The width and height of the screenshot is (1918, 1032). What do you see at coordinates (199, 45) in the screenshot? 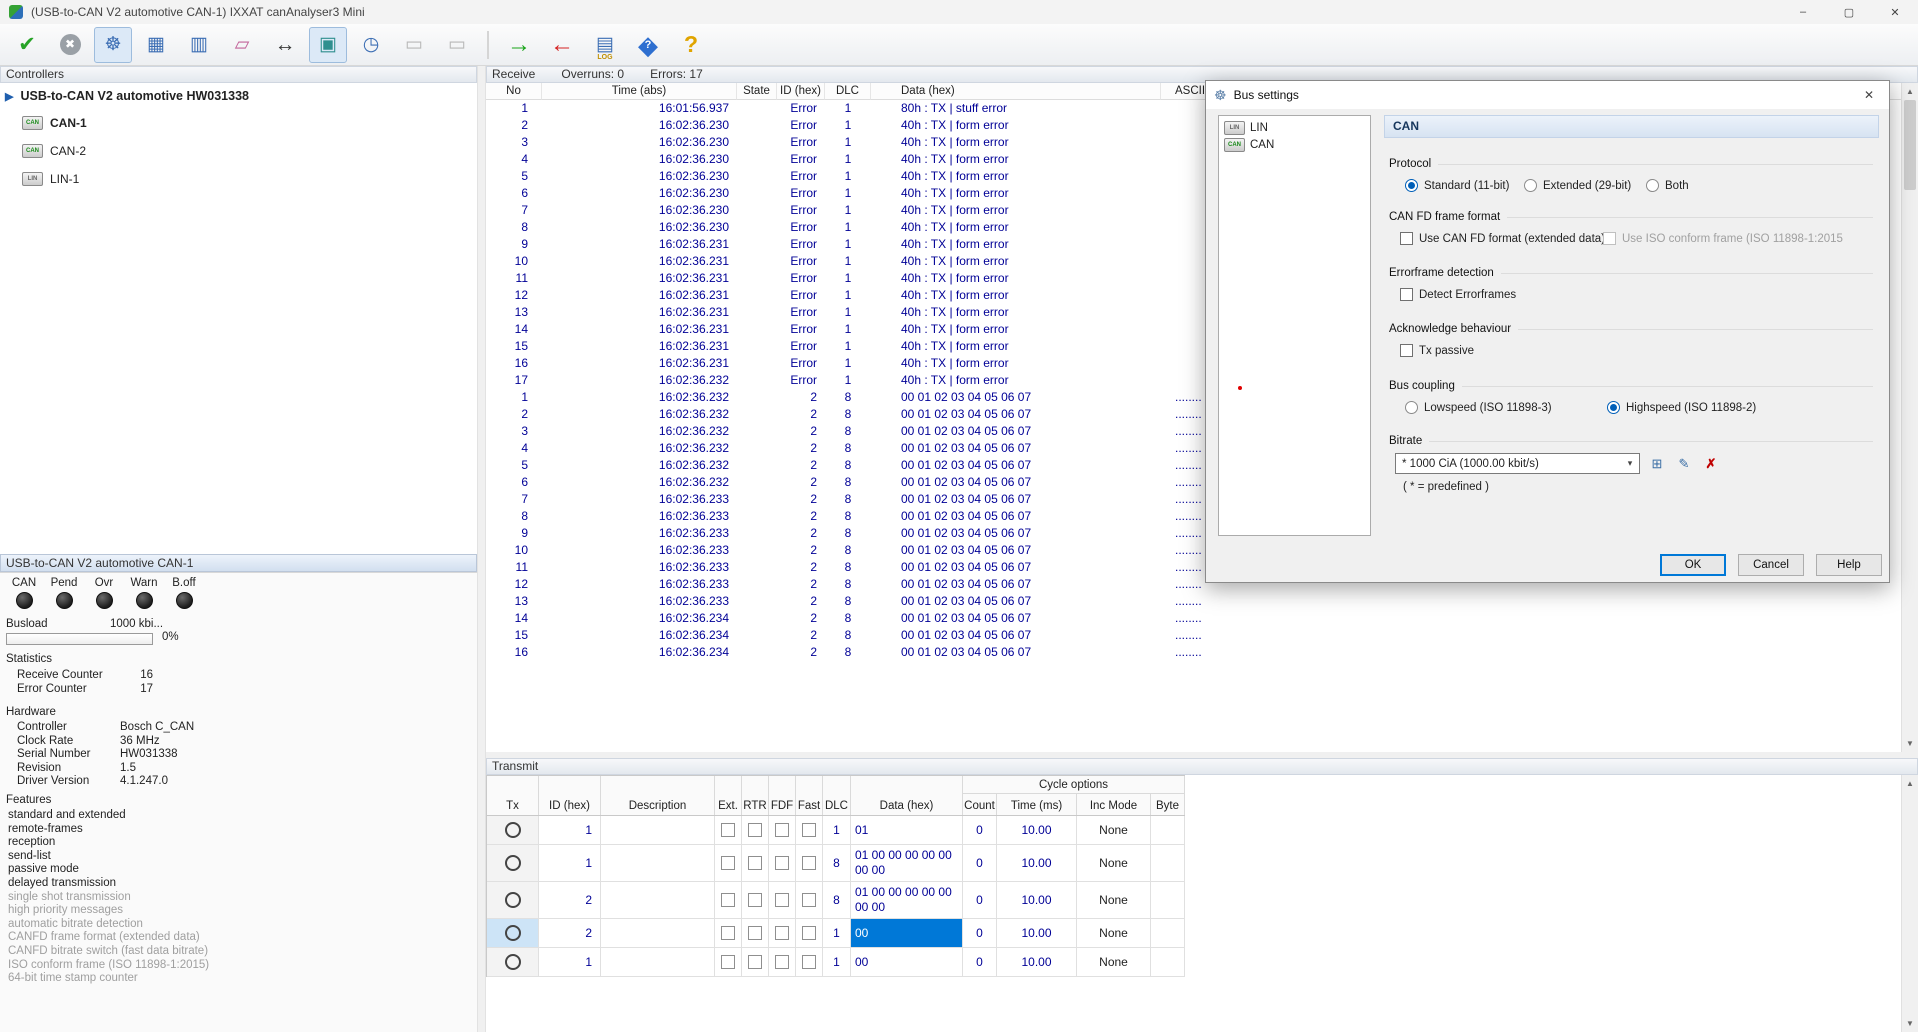
I see `layout-button: ▥` at bounding box center [199, 45].